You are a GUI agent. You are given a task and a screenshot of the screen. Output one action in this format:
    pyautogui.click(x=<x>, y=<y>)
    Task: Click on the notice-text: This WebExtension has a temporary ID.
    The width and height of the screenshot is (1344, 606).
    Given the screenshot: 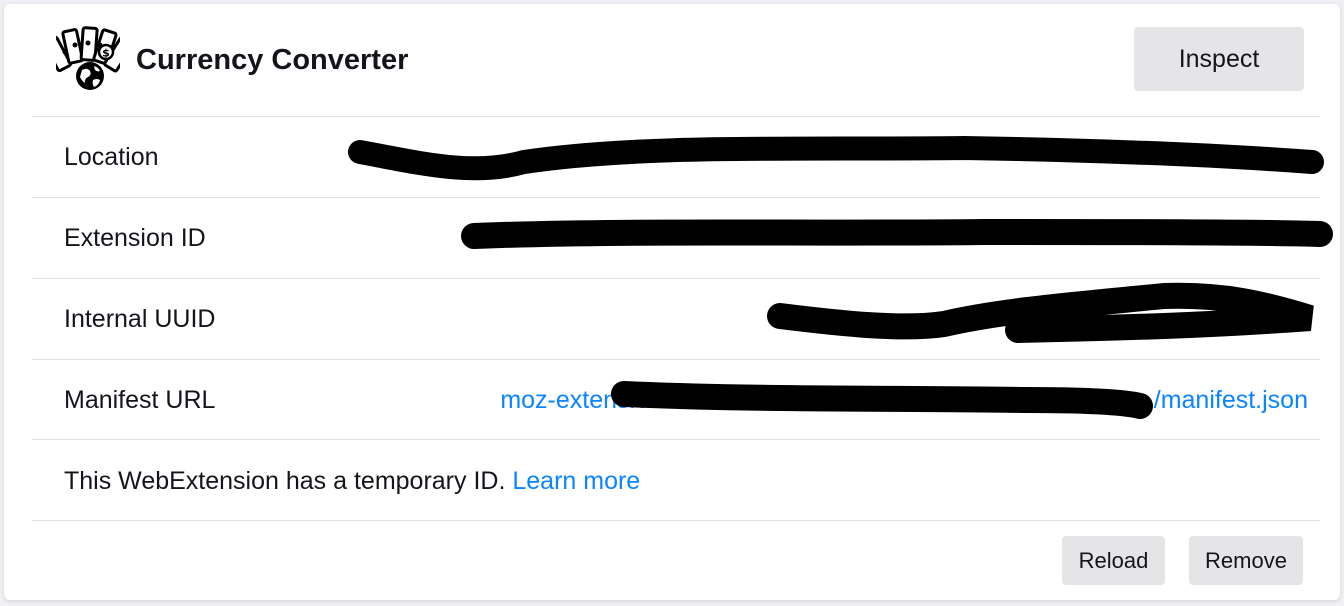 What is the action you would take?
    pyautogui.click(x=285, y=481)
    